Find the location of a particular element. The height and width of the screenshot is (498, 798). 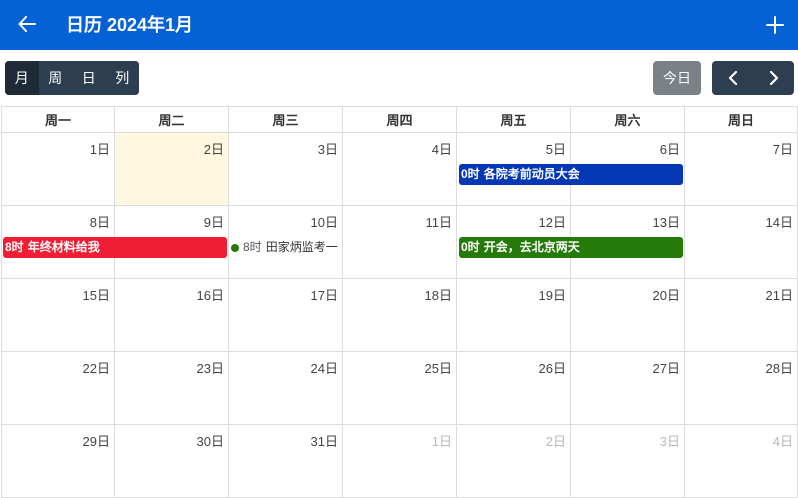

day-number: 10日 is located at coordinates (324, 222).